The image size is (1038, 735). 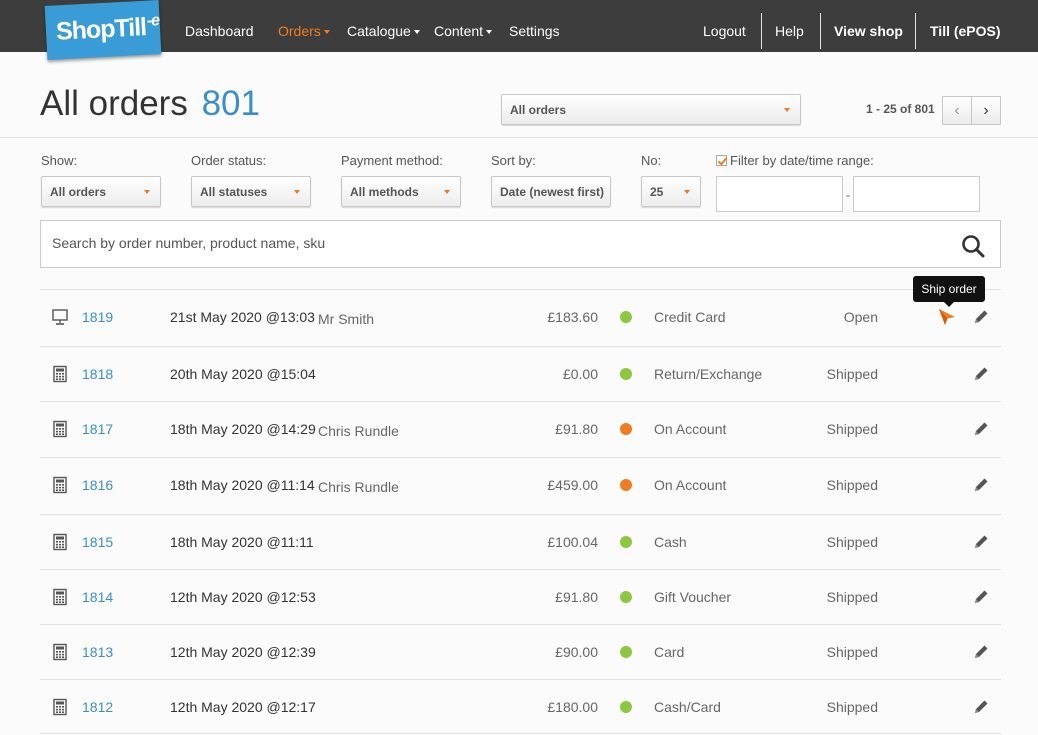 I want to click on order-date: 18th May 2020 @11:11, so click(x=242, y=542).